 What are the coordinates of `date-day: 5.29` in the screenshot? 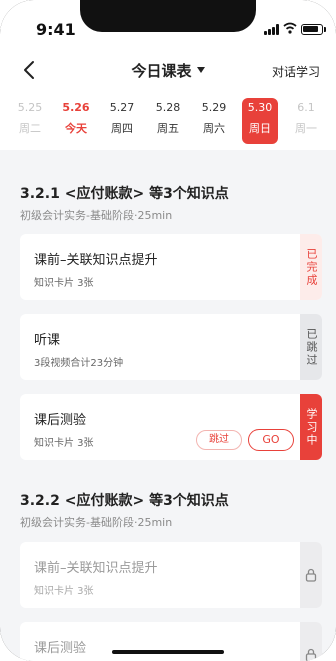 It's located at (214, 107).